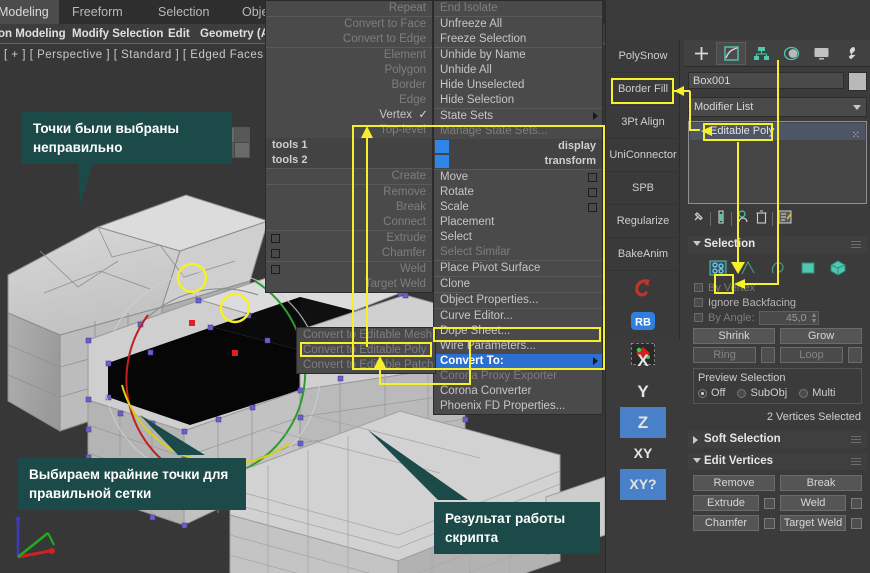 This screenshot has height=573, width=870. What do you see at coordinates (643, 484) in the screenshot?
I see `axis-button-xy-cycle: XY?` at bounding box center [643, 484].